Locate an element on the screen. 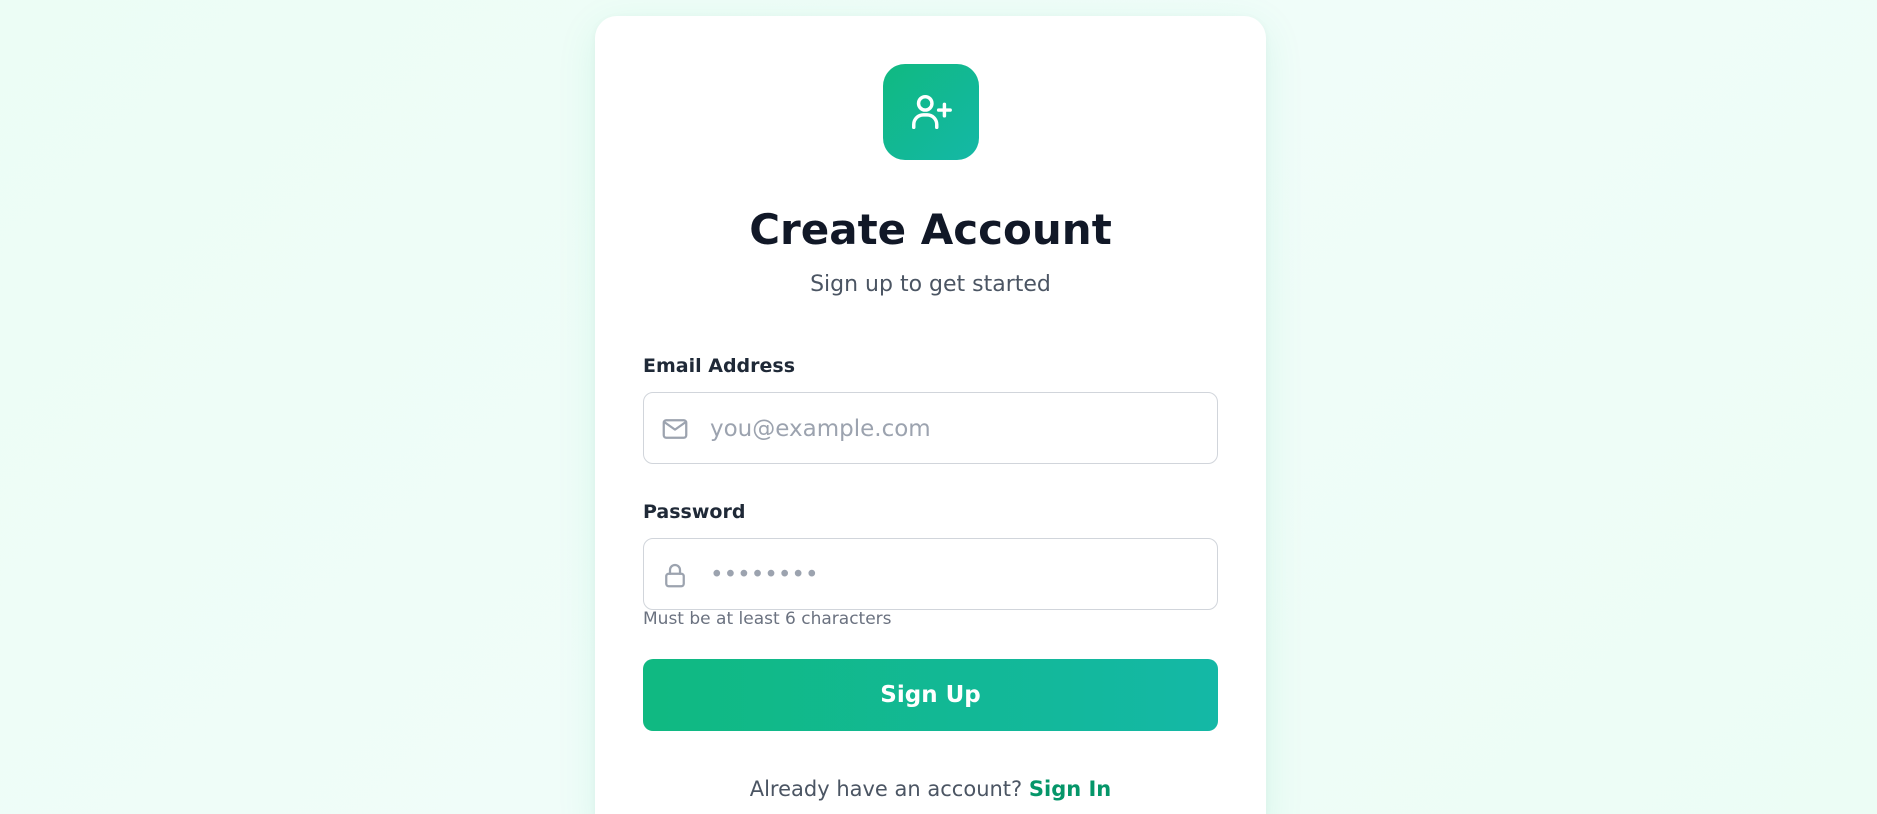 The width and height of the screenshot is (1877, 814). password-input is located at coordinates (957, 574).